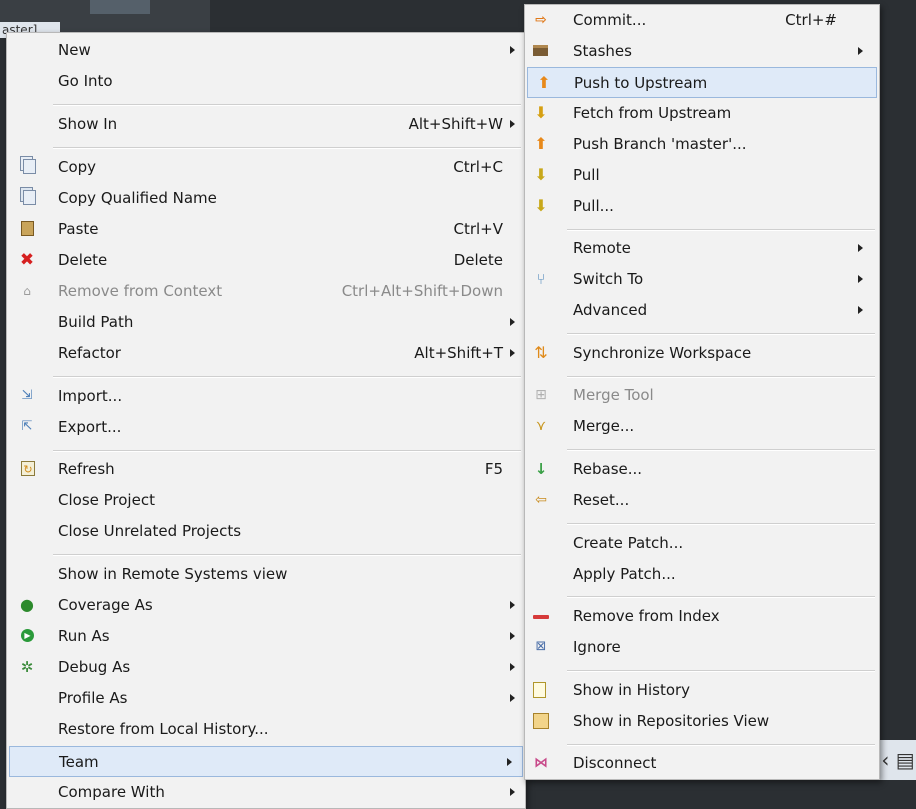 The height and width of the screenshot is (809, 916). I want to click on menu-item-debug-as: ✲ Debug As, so click(266, 667).